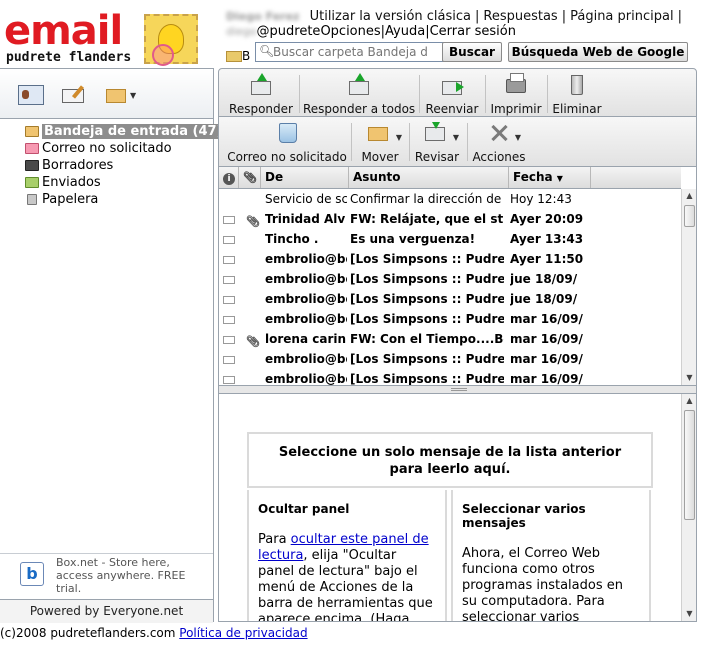  What do you see at coordinates (577, 109) in the screenshot?
I see `delete-label: Eliminar` at bounding box center [577, 109].